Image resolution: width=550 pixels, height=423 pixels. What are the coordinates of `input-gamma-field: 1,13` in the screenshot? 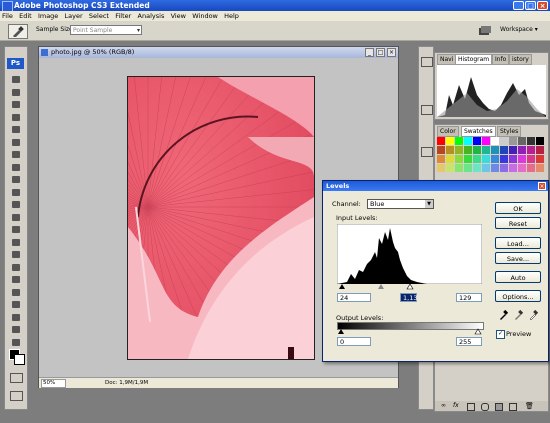 It's located at (408, 297).